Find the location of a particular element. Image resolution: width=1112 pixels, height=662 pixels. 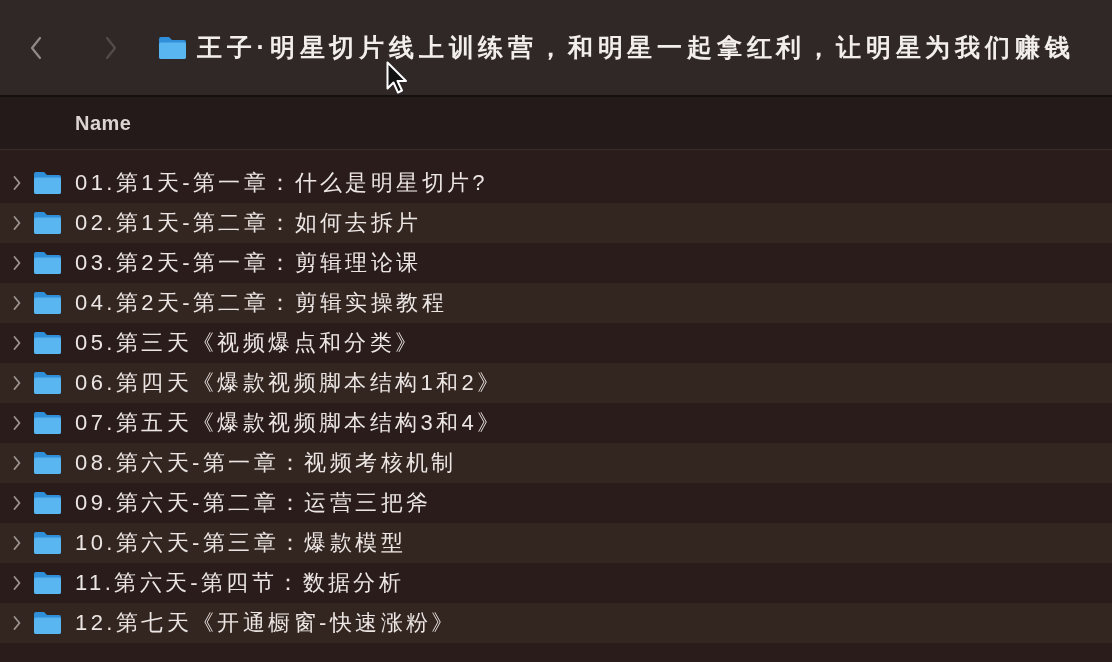

cursor-icon is located at coordinates (397, 77).